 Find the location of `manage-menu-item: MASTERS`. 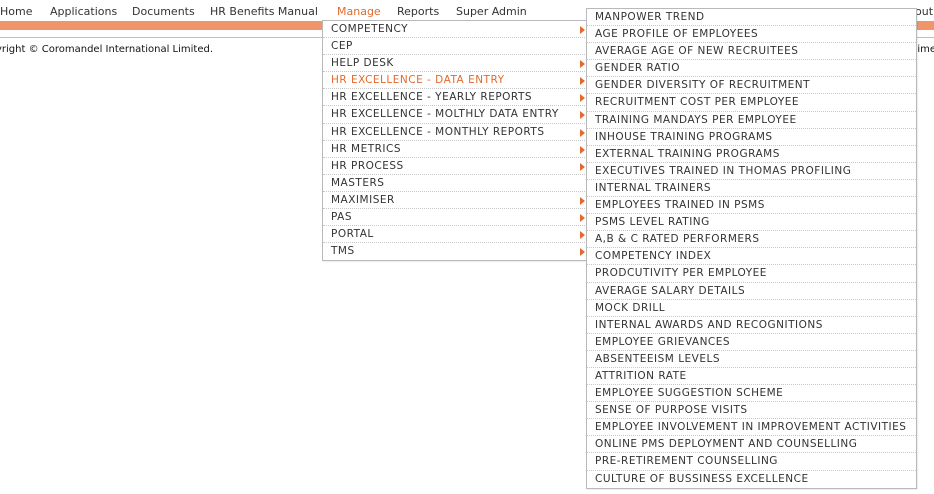

manage-menu-item: MASTERS is located at coordinates (456, 183).